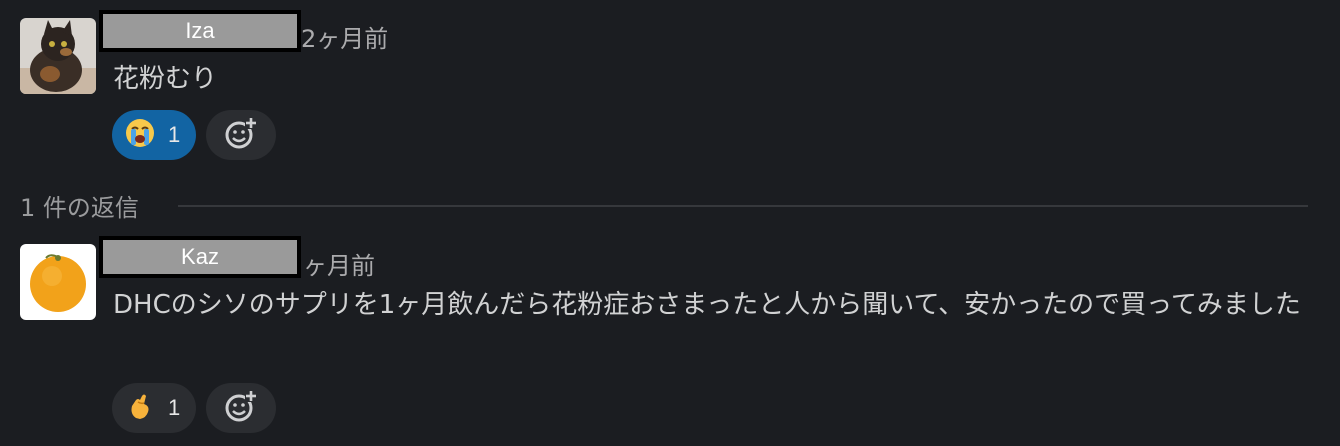 The height and width of the screenshot is (446, 1340). I want to click on timestamp: 2ヶ月前, so click(344, 36).